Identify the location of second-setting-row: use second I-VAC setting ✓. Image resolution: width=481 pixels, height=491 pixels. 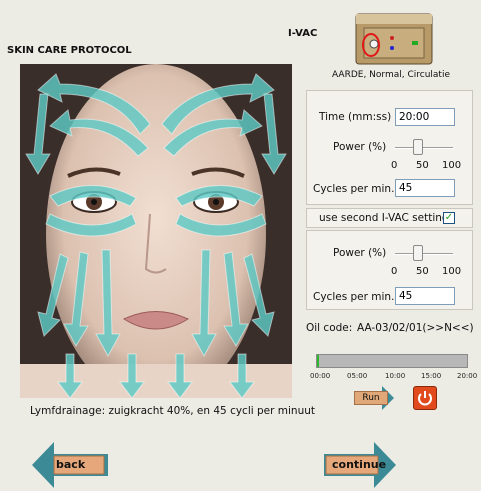
(389, 218).